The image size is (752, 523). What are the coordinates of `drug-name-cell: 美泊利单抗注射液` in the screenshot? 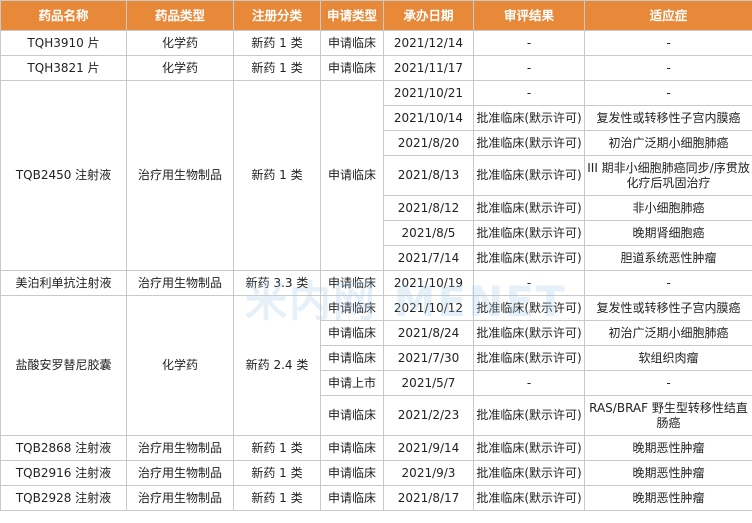 It's located at (63, 283).